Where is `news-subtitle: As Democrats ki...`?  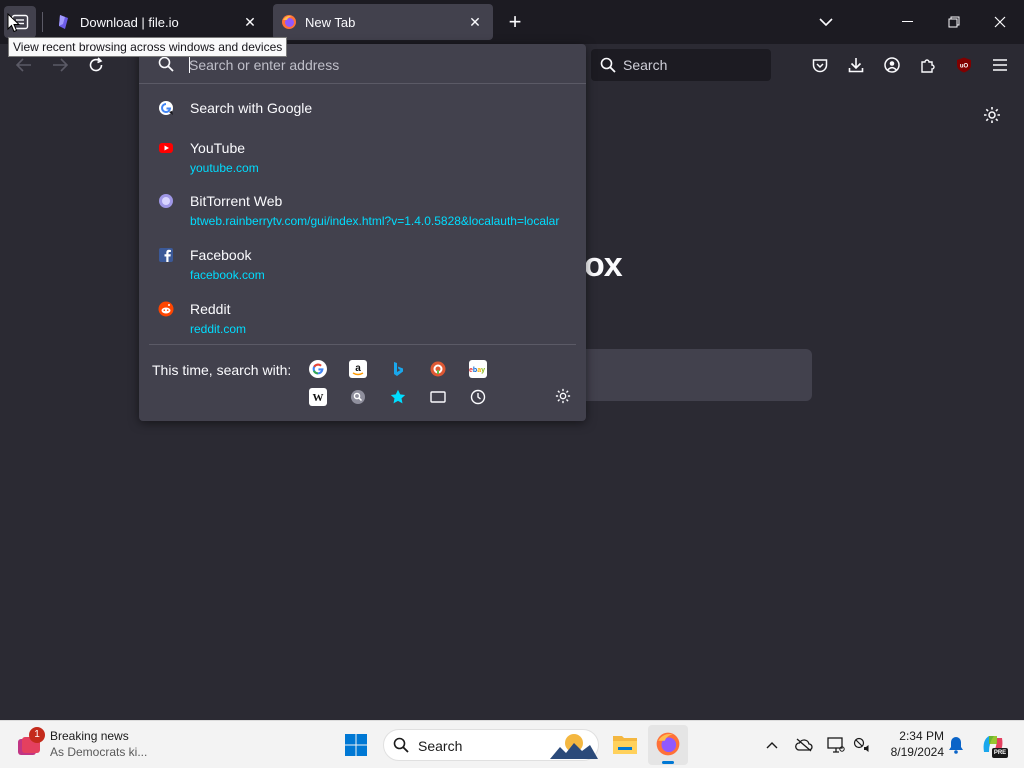
news-subtitle: As Democrats ki... is located at coordinates (99, 752).